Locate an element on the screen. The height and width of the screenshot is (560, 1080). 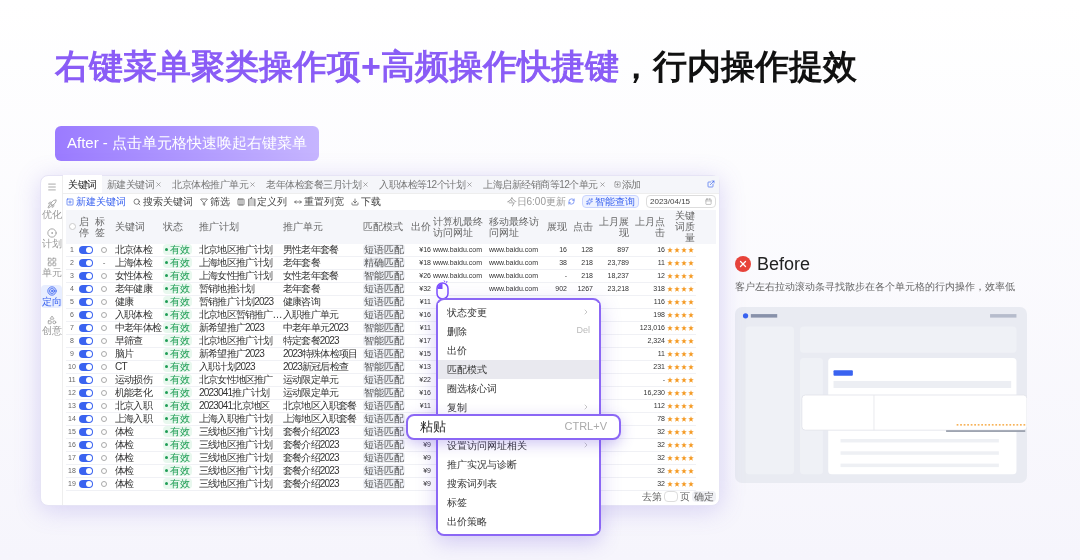
refresh-icon is located at coordinates (571, 201).